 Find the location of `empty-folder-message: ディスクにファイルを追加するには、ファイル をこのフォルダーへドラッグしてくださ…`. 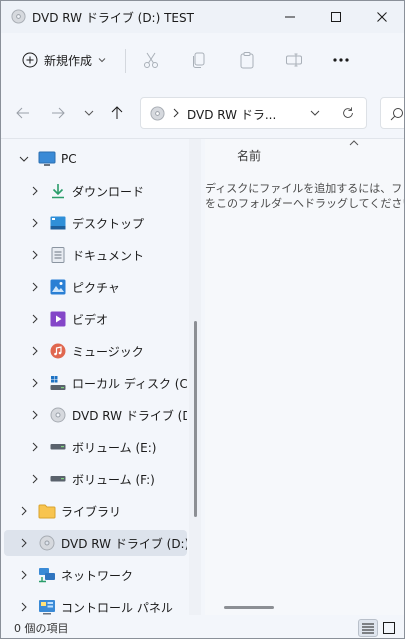

empty-folder-message: ディスクにファイルを追加するには、ファイル をこのフォルダーへドラッグしてくださ… is located at coordinates (305, 196).